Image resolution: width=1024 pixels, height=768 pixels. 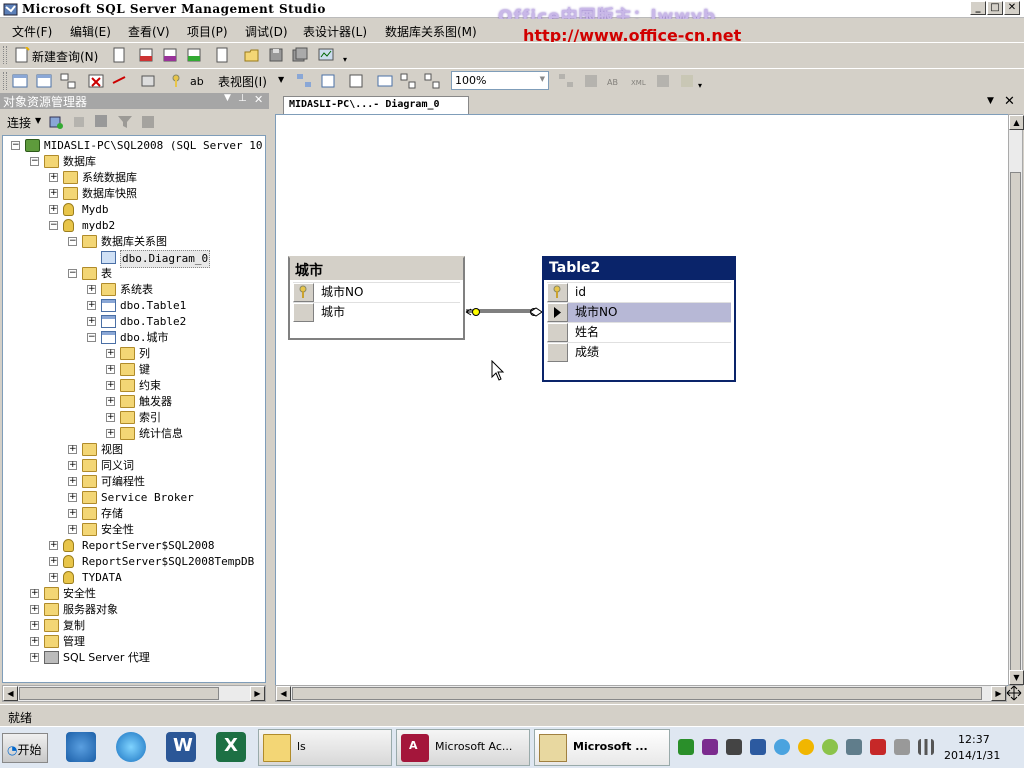 What do you see at coordinates (972, 755) in the screenshot?
I see `clock-date: 2014/1/31` at bounding box center [972, 755].